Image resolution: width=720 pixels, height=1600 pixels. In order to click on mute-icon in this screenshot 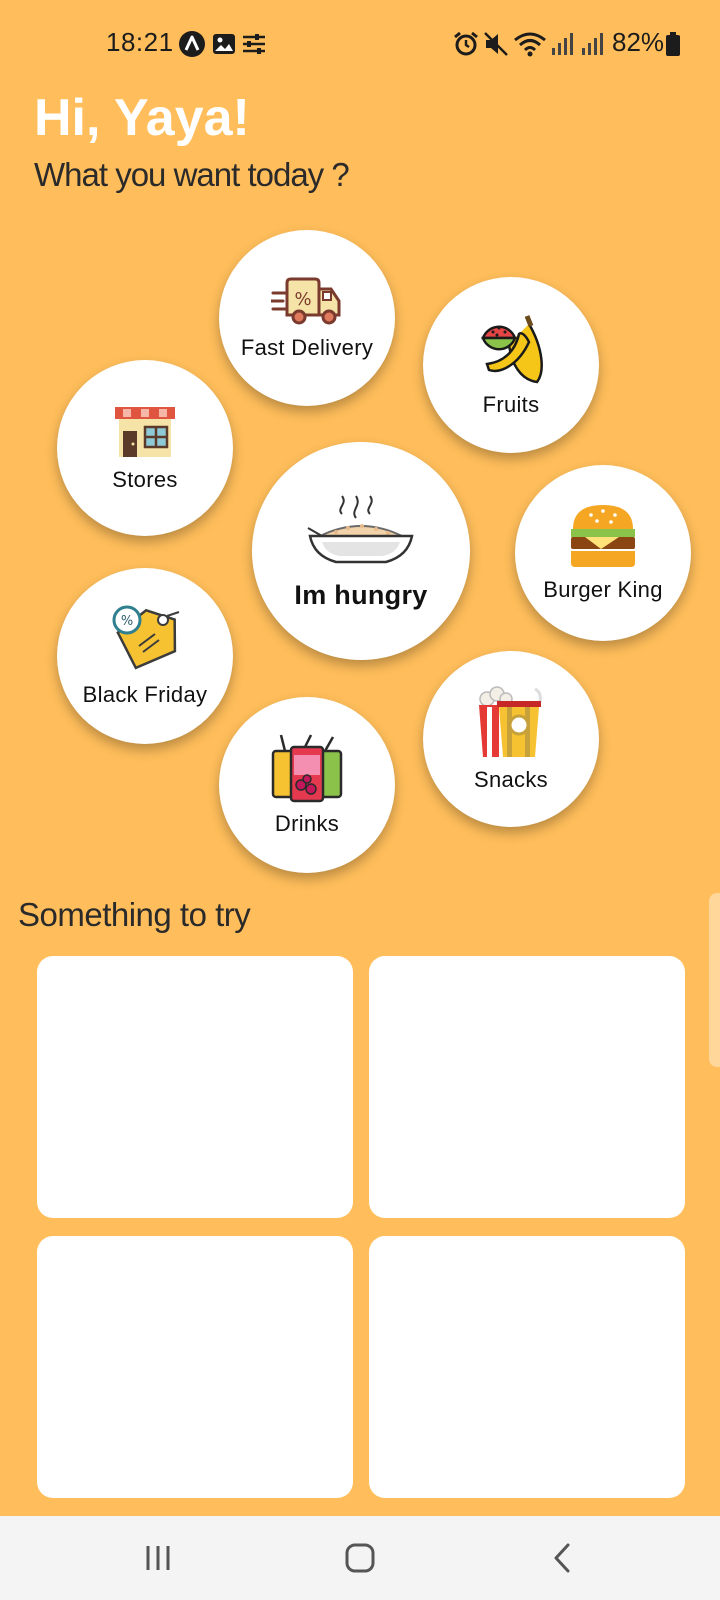, I will do `click(496, 44)`.